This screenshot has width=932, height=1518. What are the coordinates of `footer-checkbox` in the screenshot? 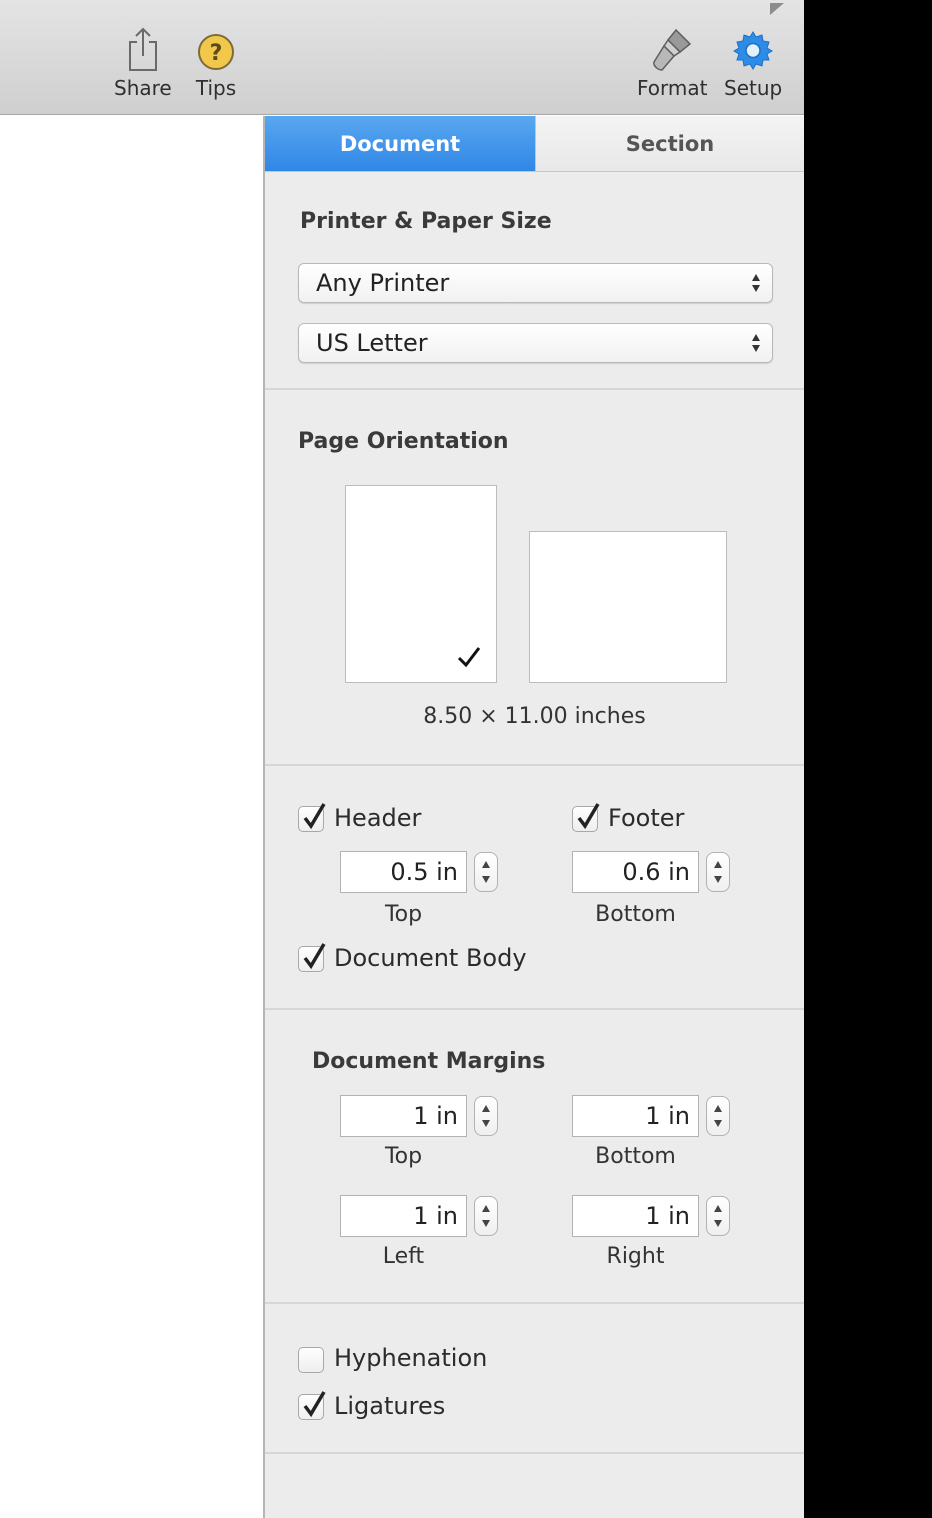 It's located at (586, 817).